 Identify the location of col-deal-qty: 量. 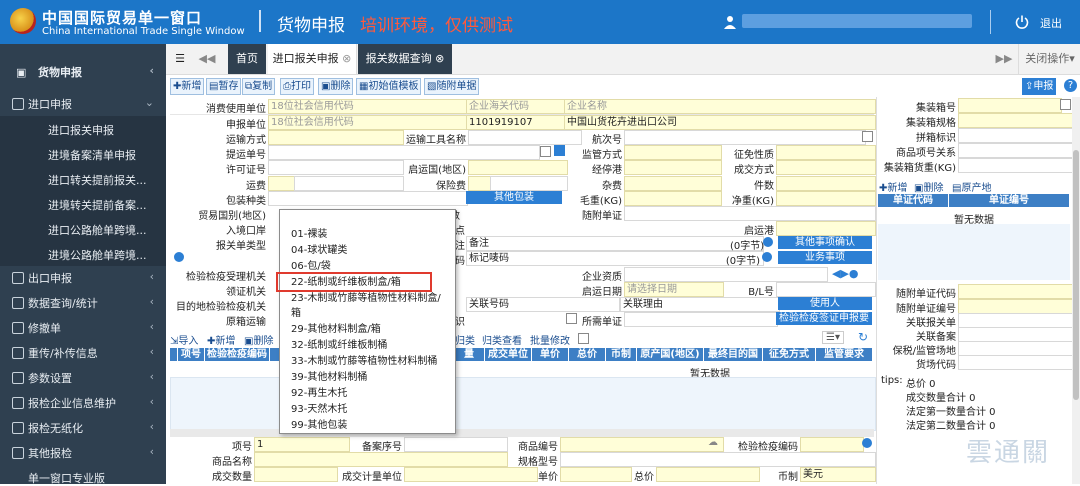
(469, 354).